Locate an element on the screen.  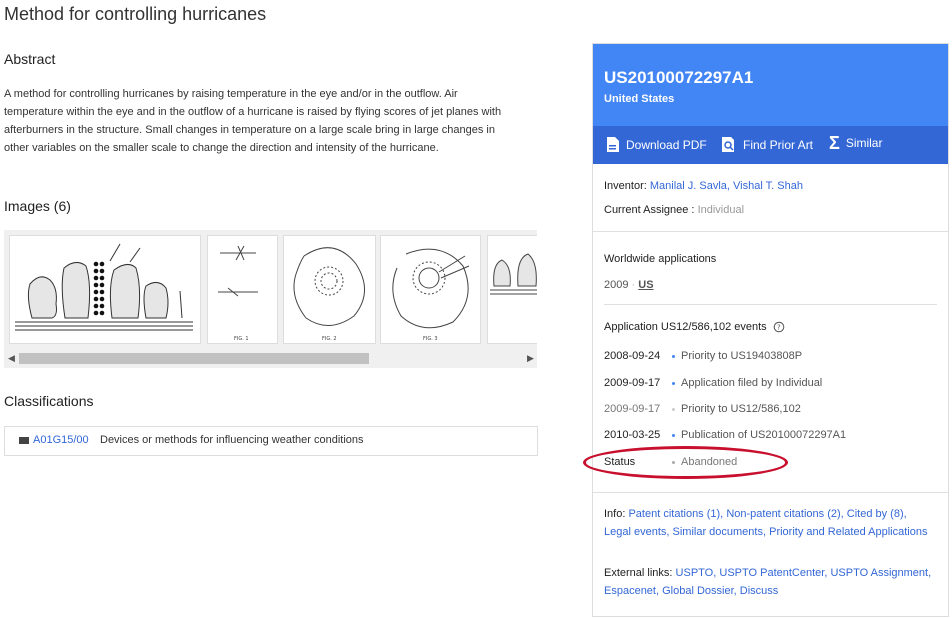
worldwide-heading: Worldwide applications is located at coordinates (660, 259).